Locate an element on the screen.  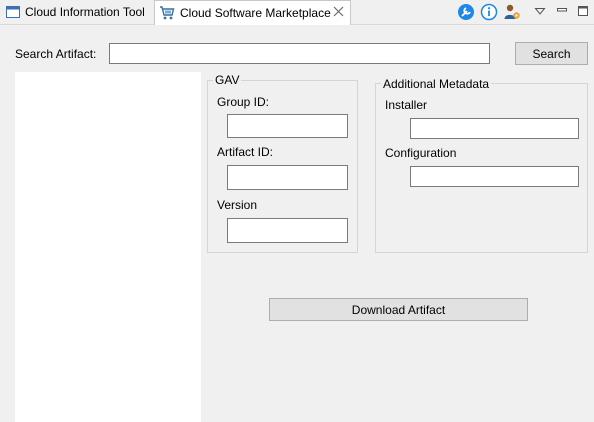
tab-cloud-information-tool: Cloud Information Tool is located at coordinates (77, 12).